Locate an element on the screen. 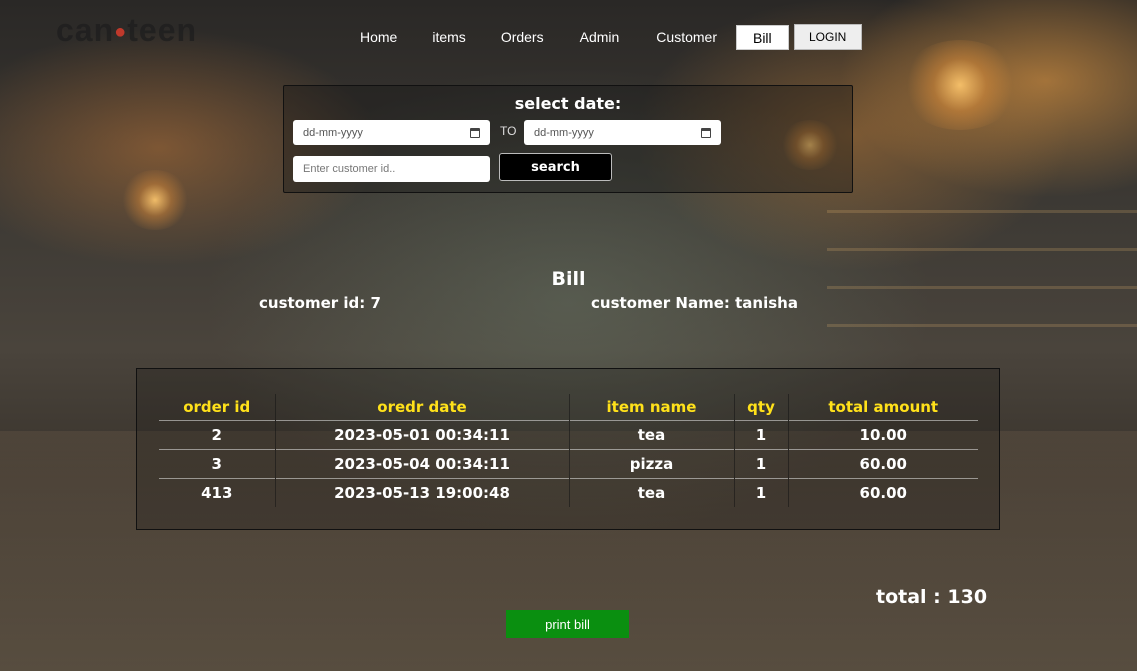 The image size is (1137, 671). print-bill-button: print bill is located at coordinates (567, 624).